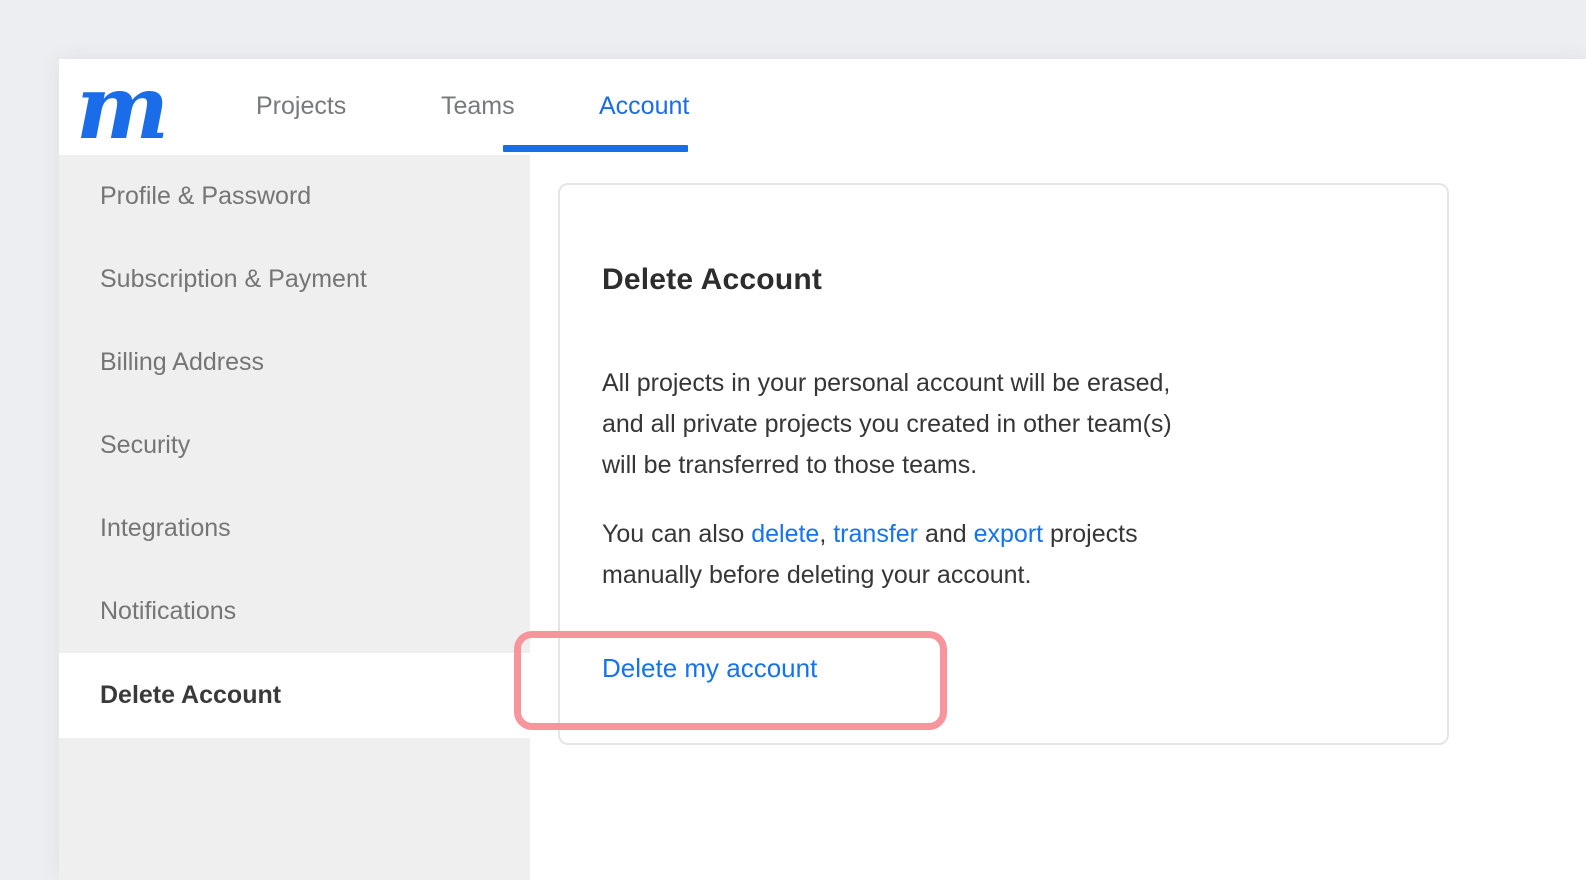  Describe the element at coordinates (712, 279) in the screenshot. I see `card-title: Delete Account` at that location.